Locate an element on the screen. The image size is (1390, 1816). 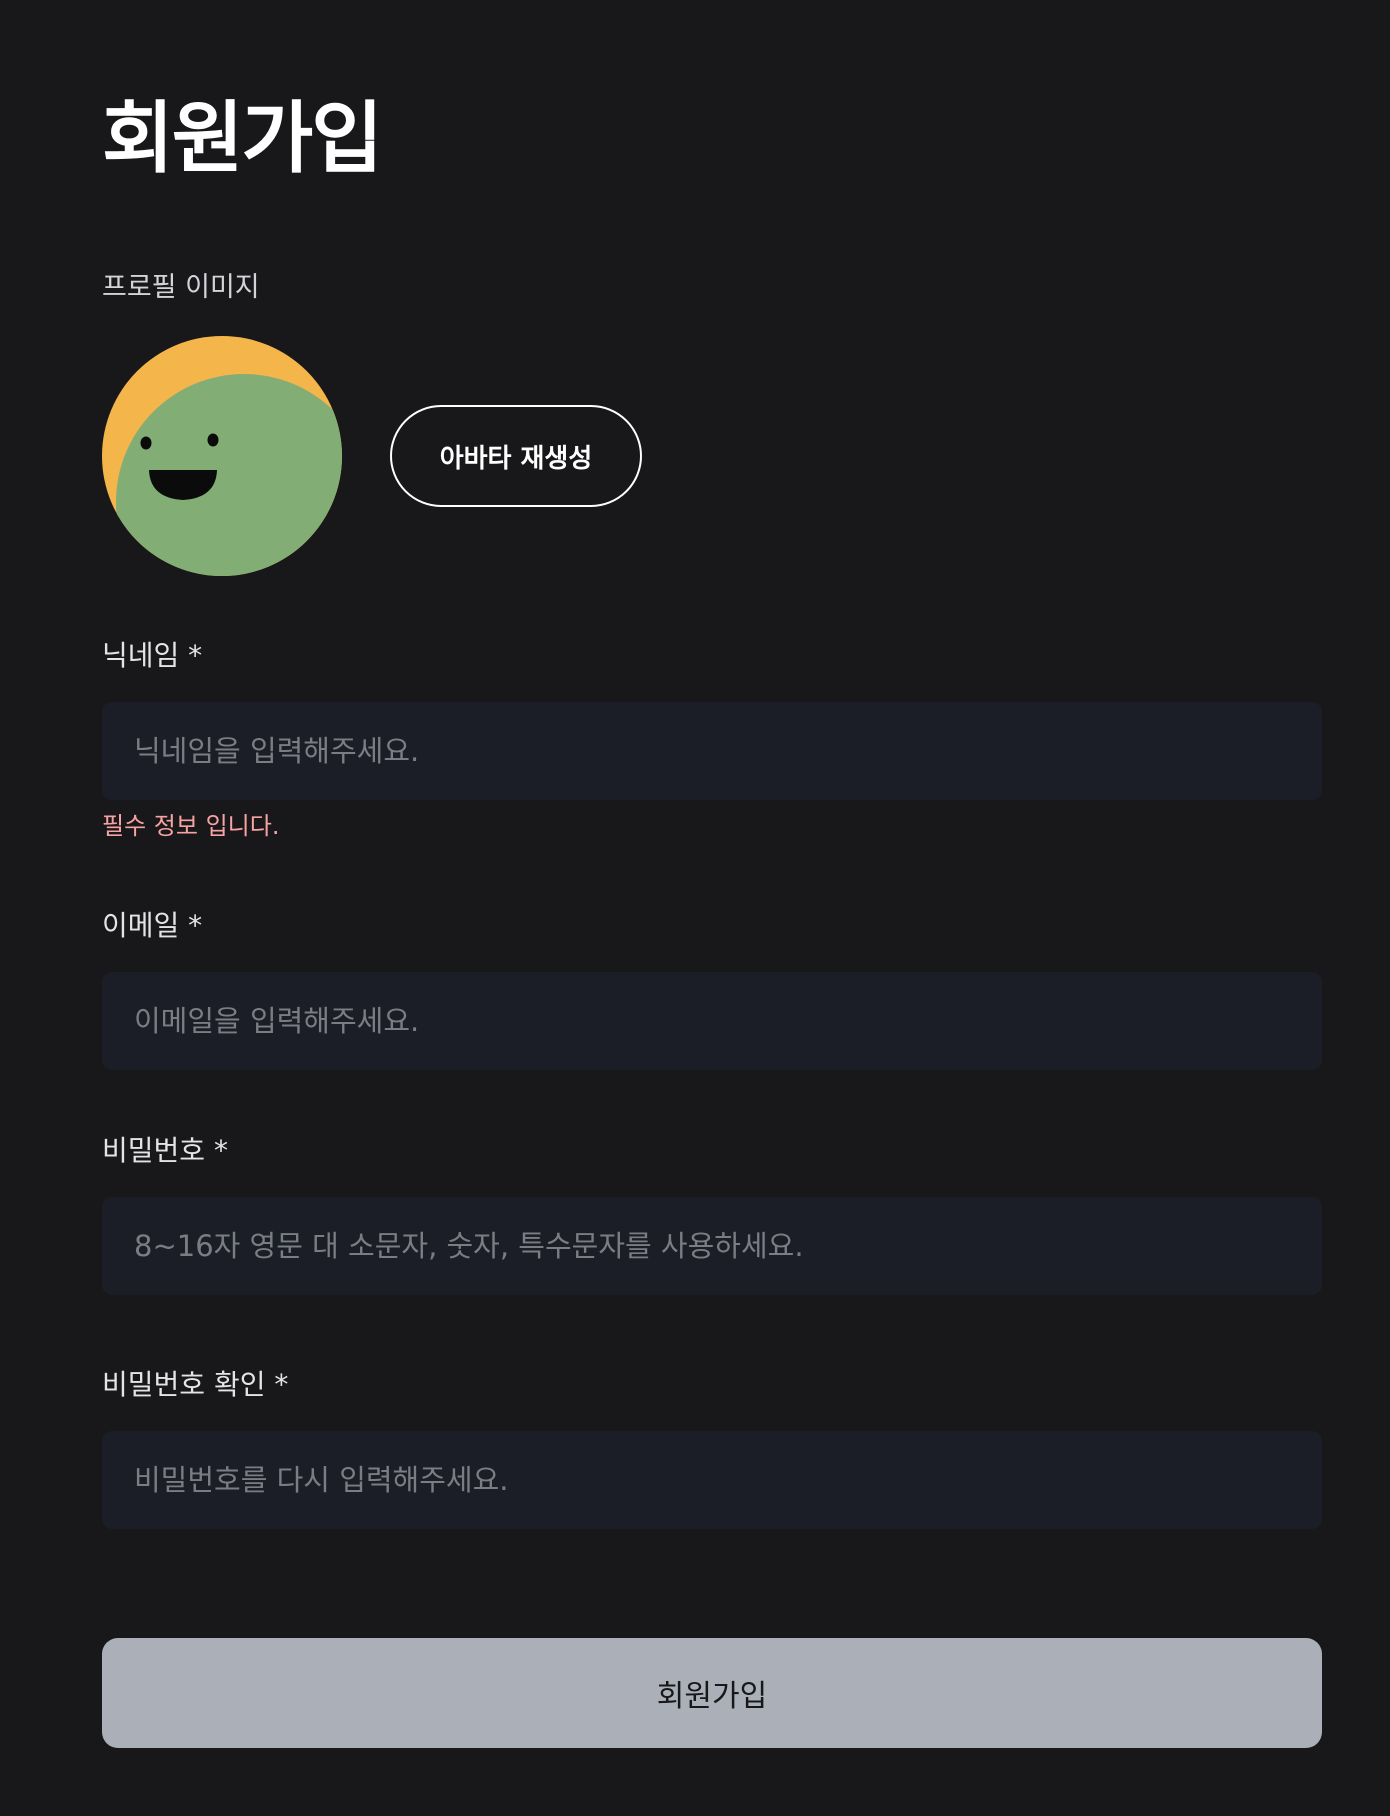
email-input is located at coordinates (712, 1021).